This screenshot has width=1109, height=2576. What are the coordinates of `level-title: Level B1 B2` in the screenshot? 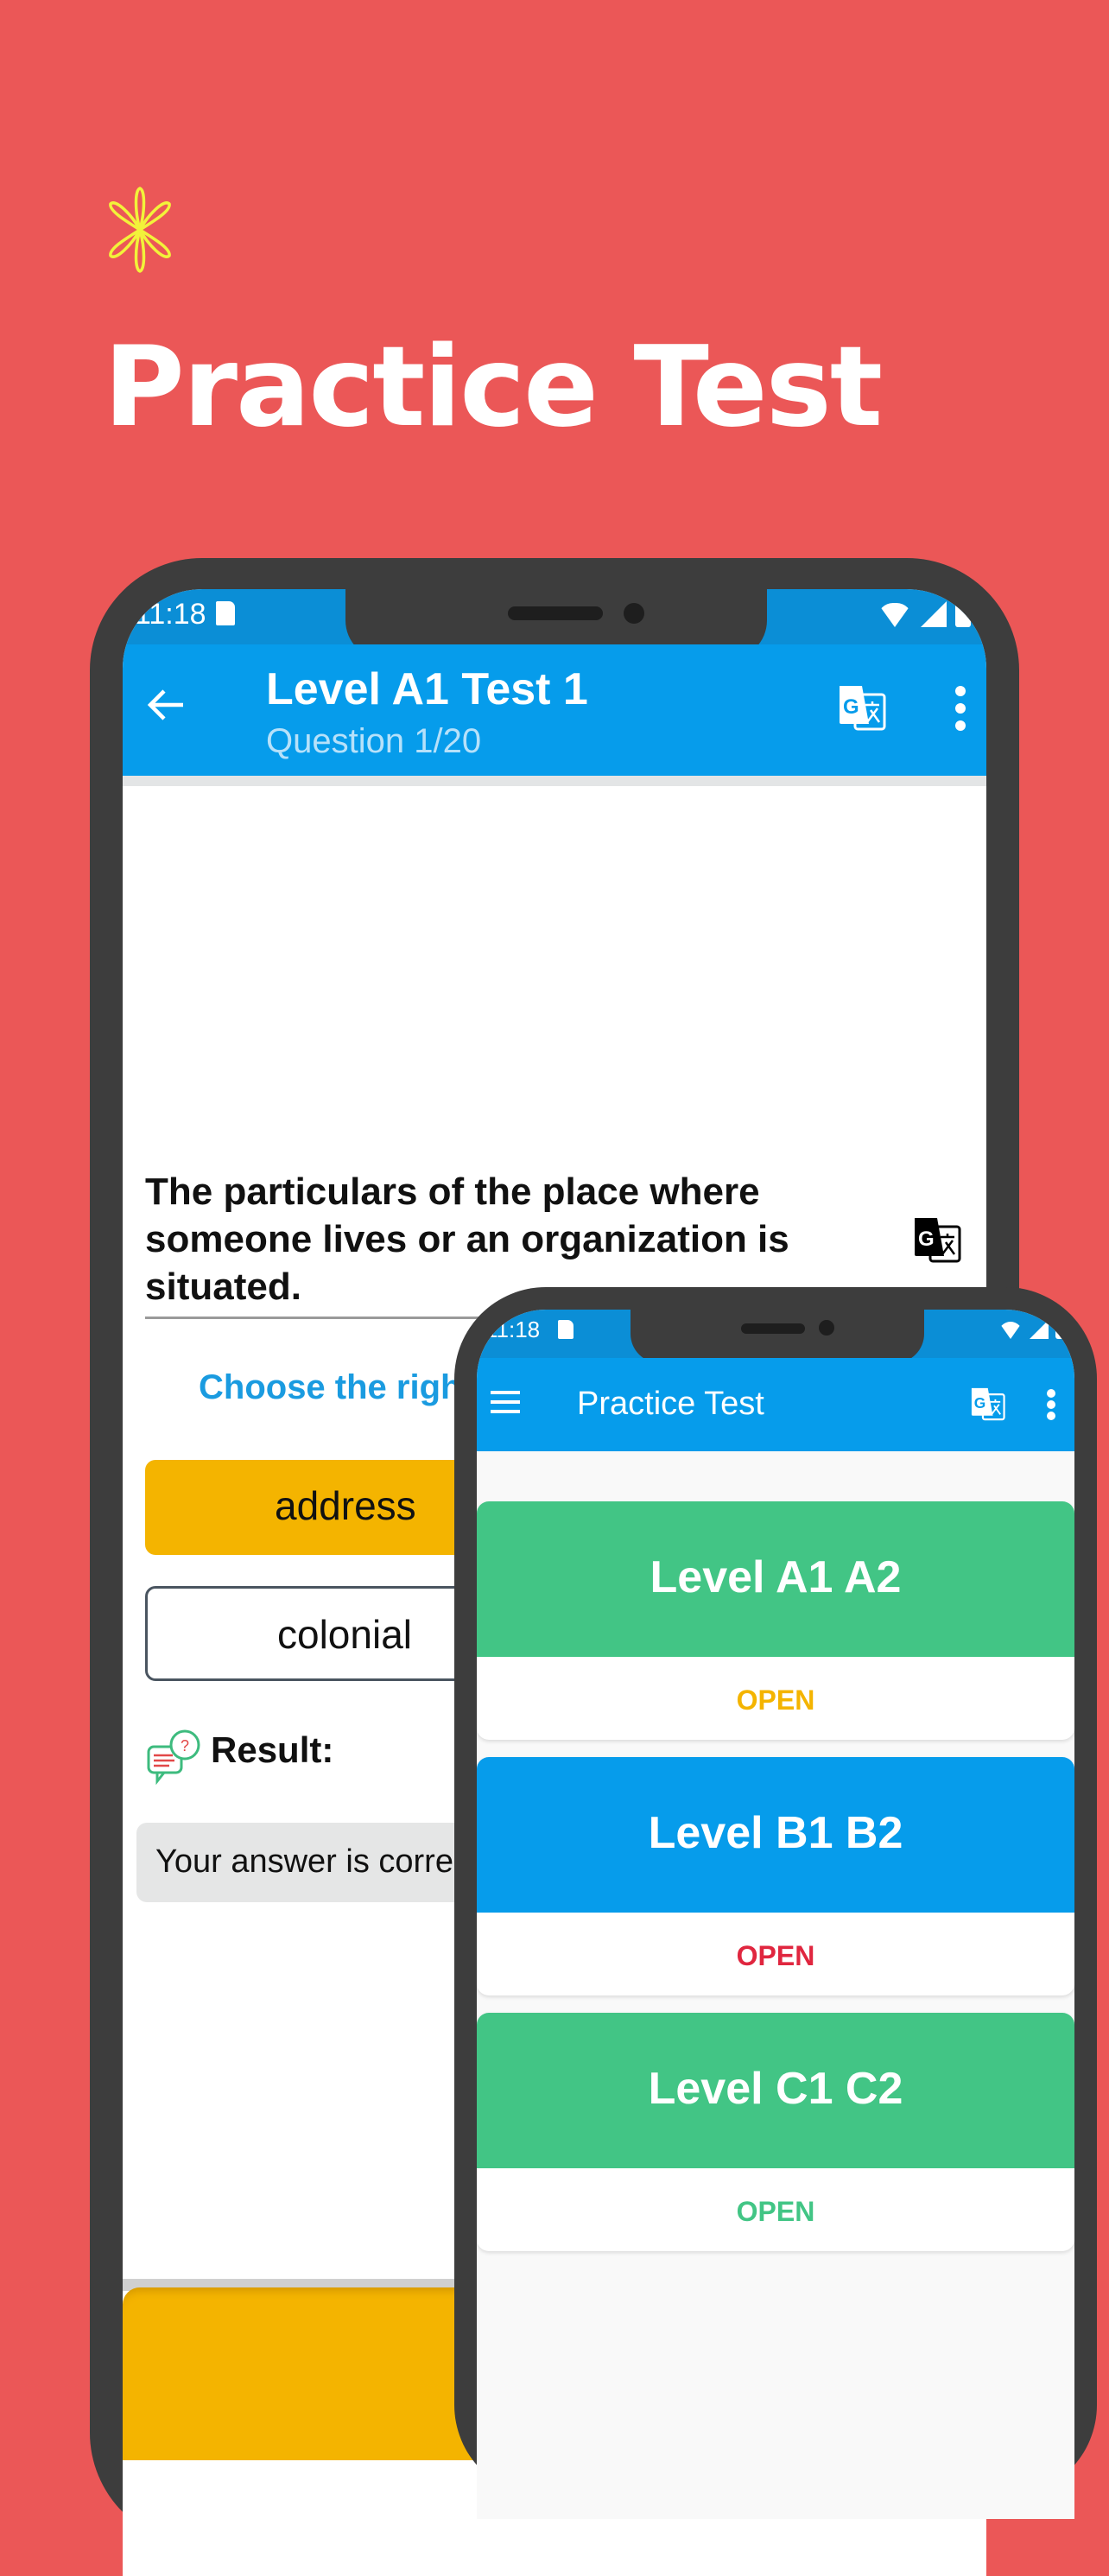 It's located at (775, 1833).